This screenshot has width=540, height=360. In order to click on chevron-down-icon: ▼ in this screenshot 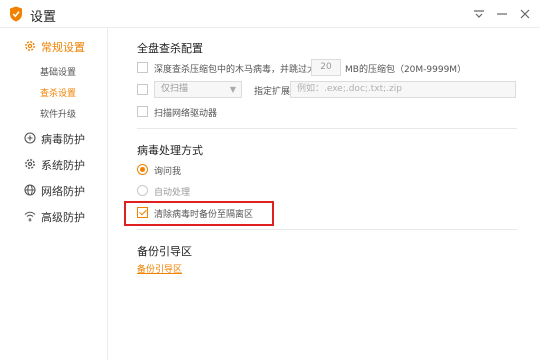, I will do `click(232, 89)`.